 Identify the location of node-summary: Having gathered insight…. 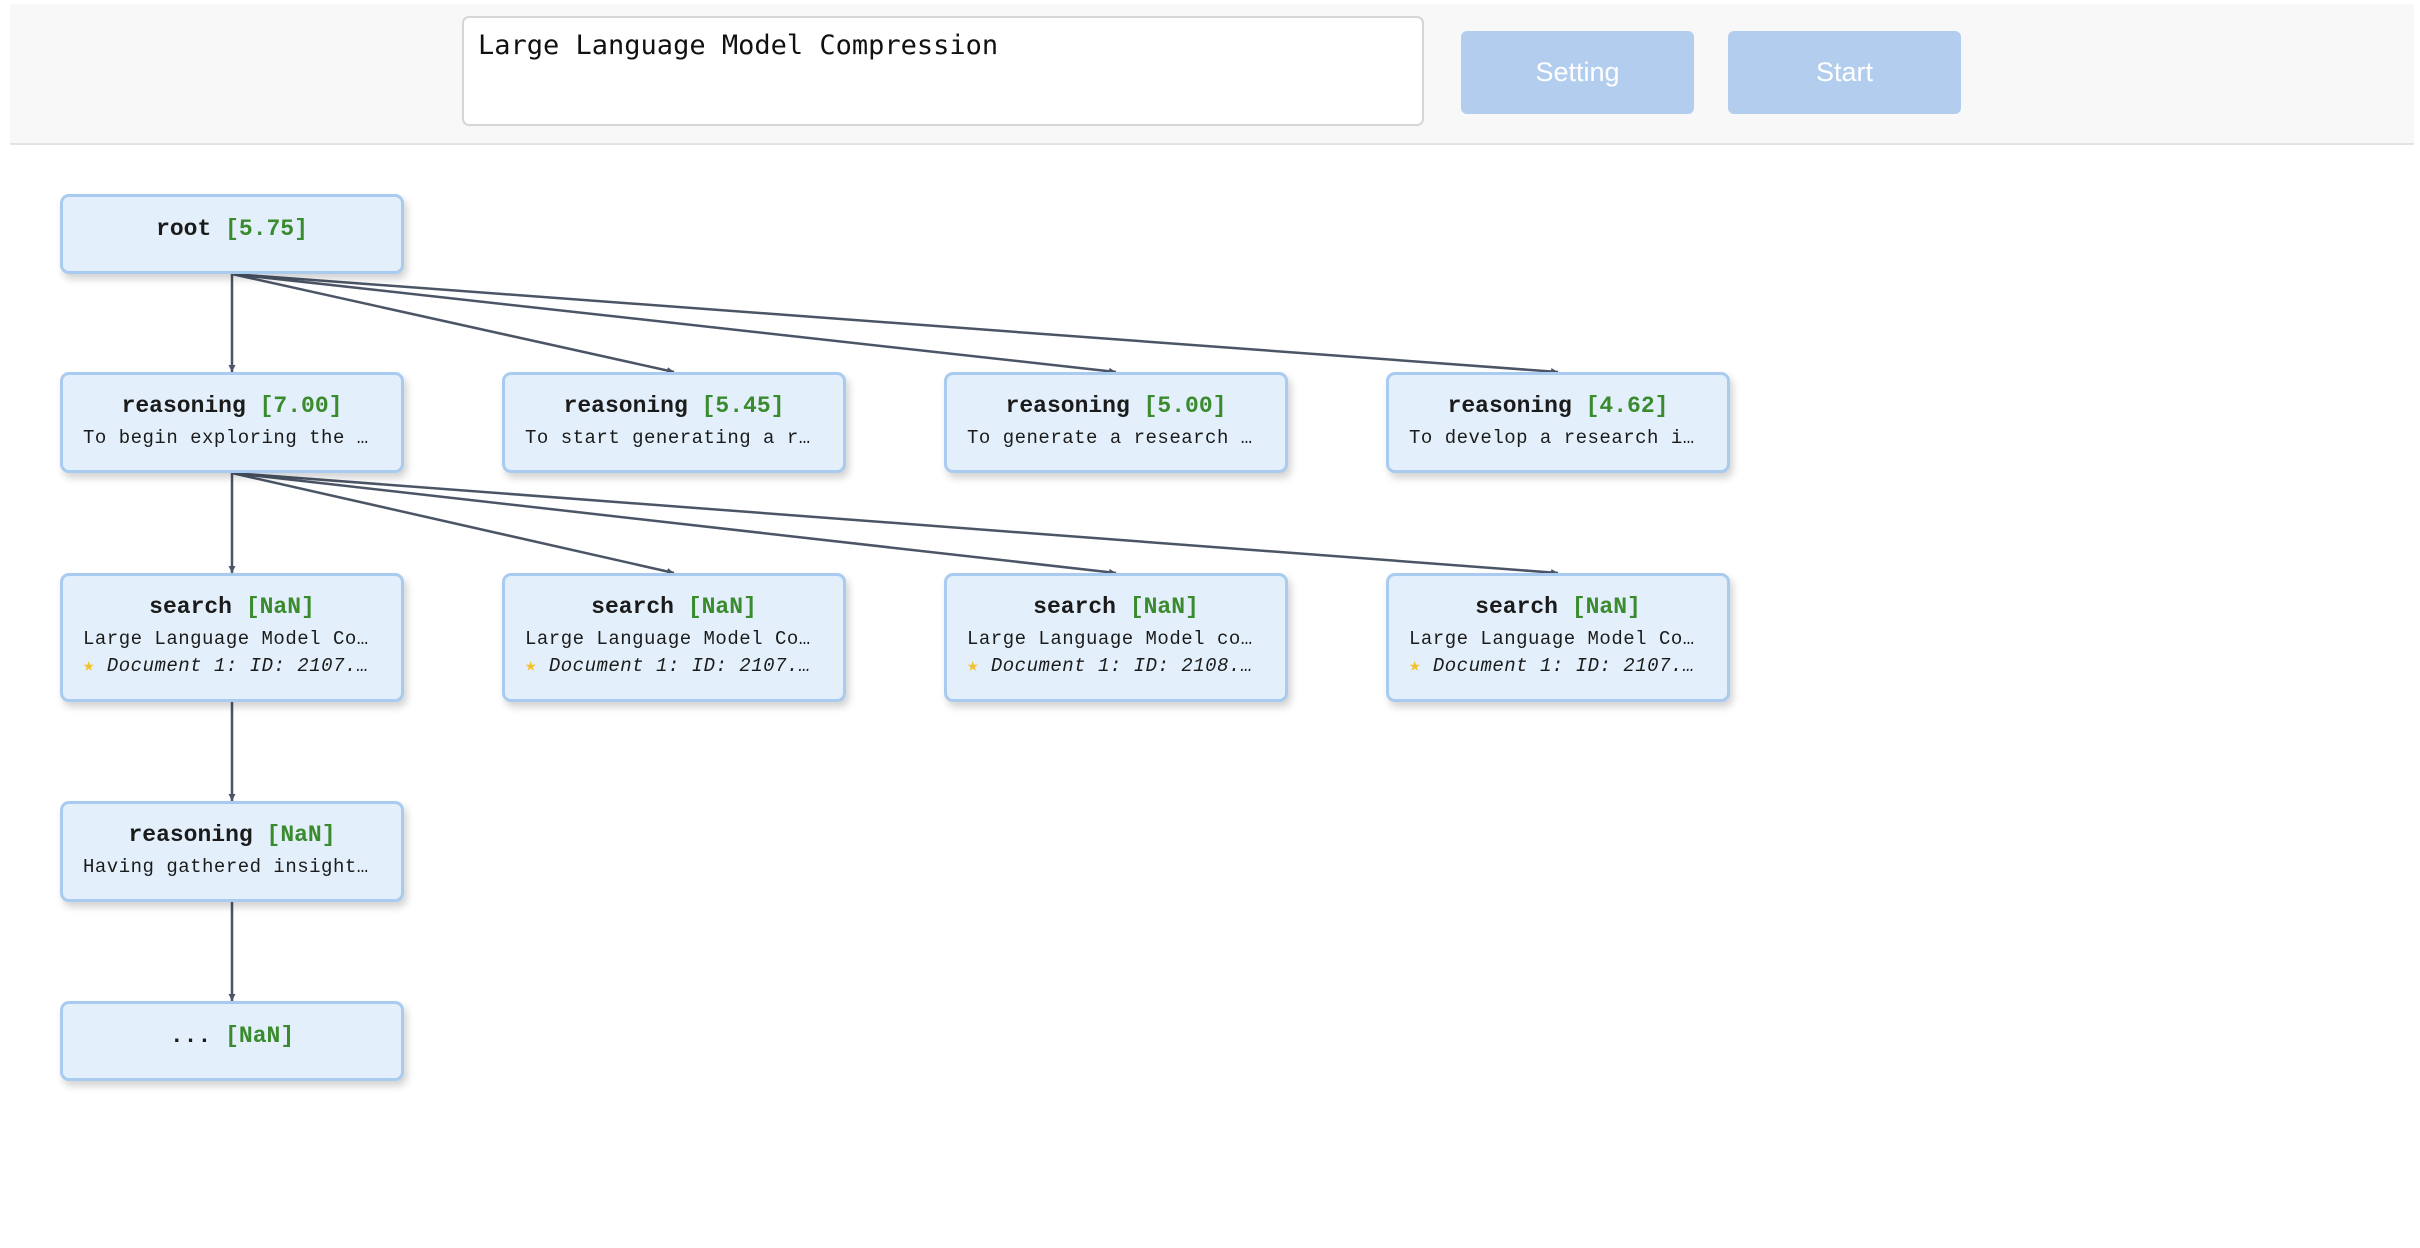
(226, 867).